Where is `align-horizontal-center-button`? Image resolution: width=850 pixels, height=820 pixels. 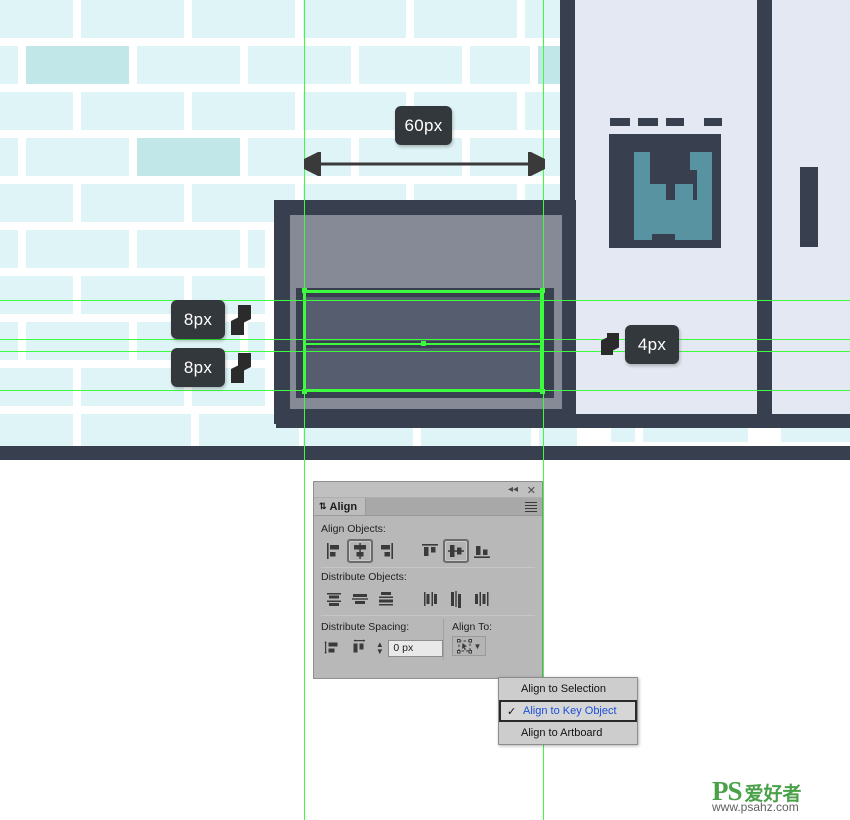 align-horizontal-center-button is located at coordinates (360, 551).